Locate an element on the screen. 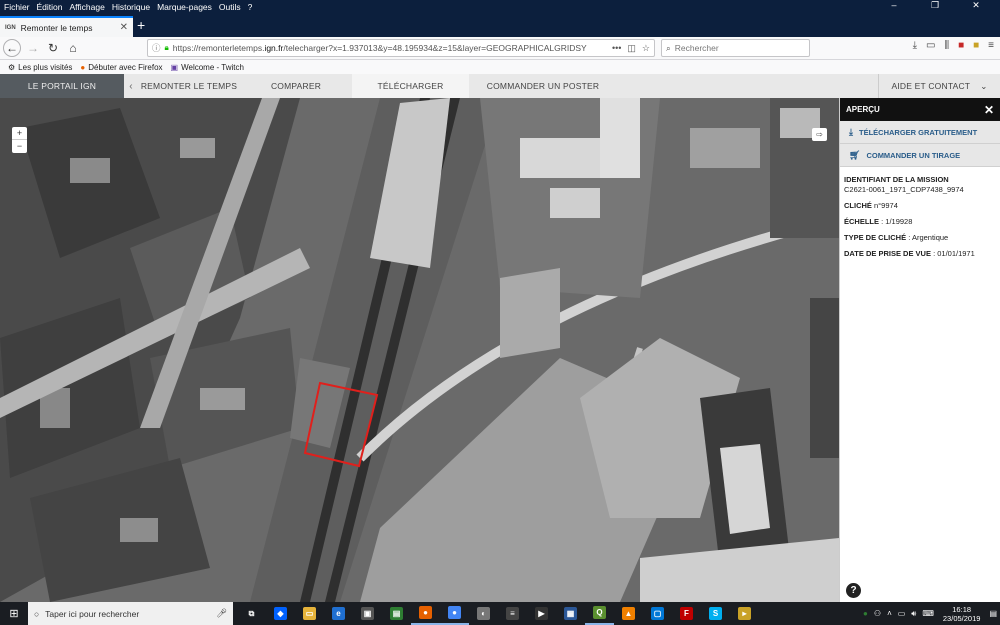  bookmark-most-visited: ⚙ Les plus visités is located at coordinates (40, 67).